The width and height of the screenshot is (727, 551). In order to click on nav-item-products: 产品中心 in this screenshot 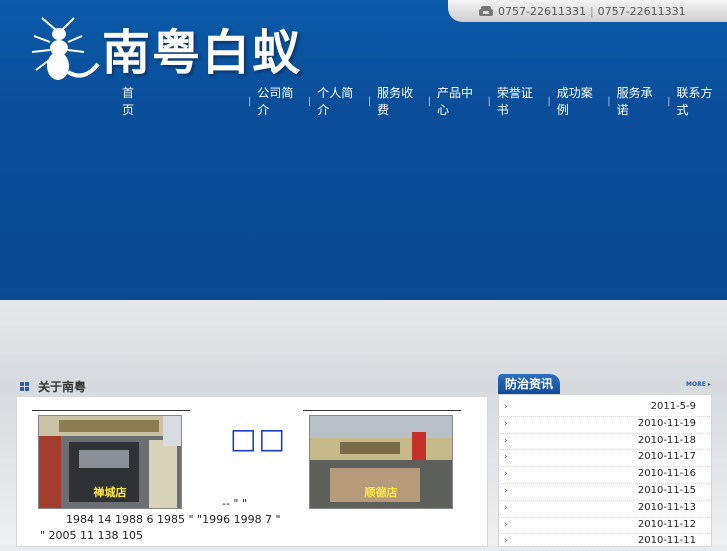, I will do `click(459, 101)`.